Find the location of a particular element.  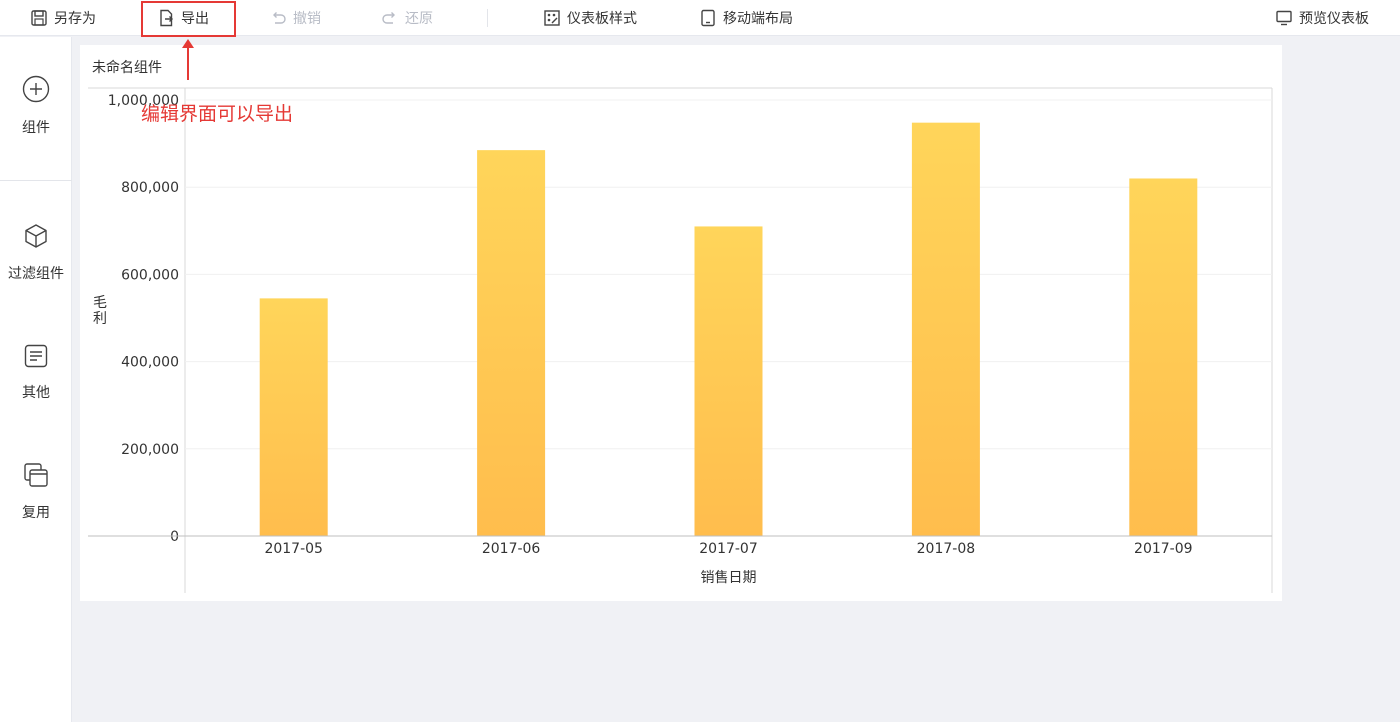

y-tick-label: 0 is located at coordinates (174, 537).